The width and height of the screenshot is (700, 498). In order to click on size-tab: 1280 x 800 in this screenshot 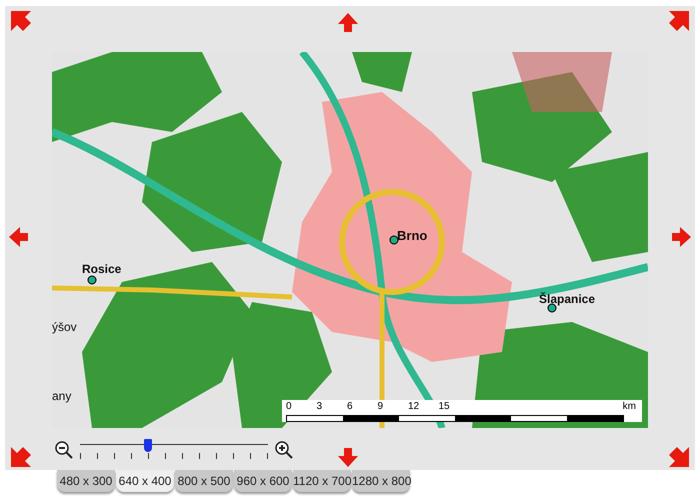, I will do `click(381, 481)`.